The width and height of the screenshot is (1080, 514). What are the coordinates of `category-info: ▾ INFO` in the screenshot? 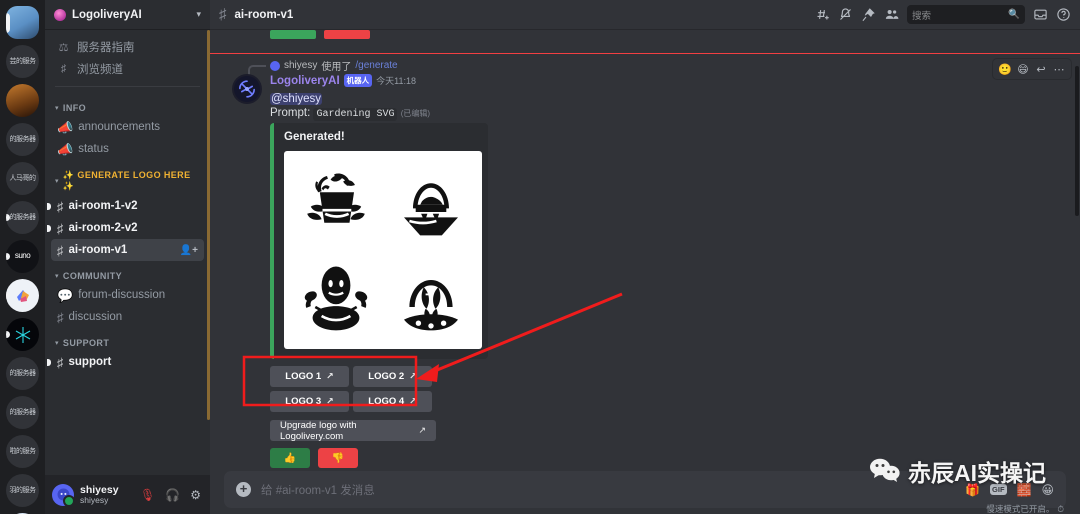 It's located at (127, 104).